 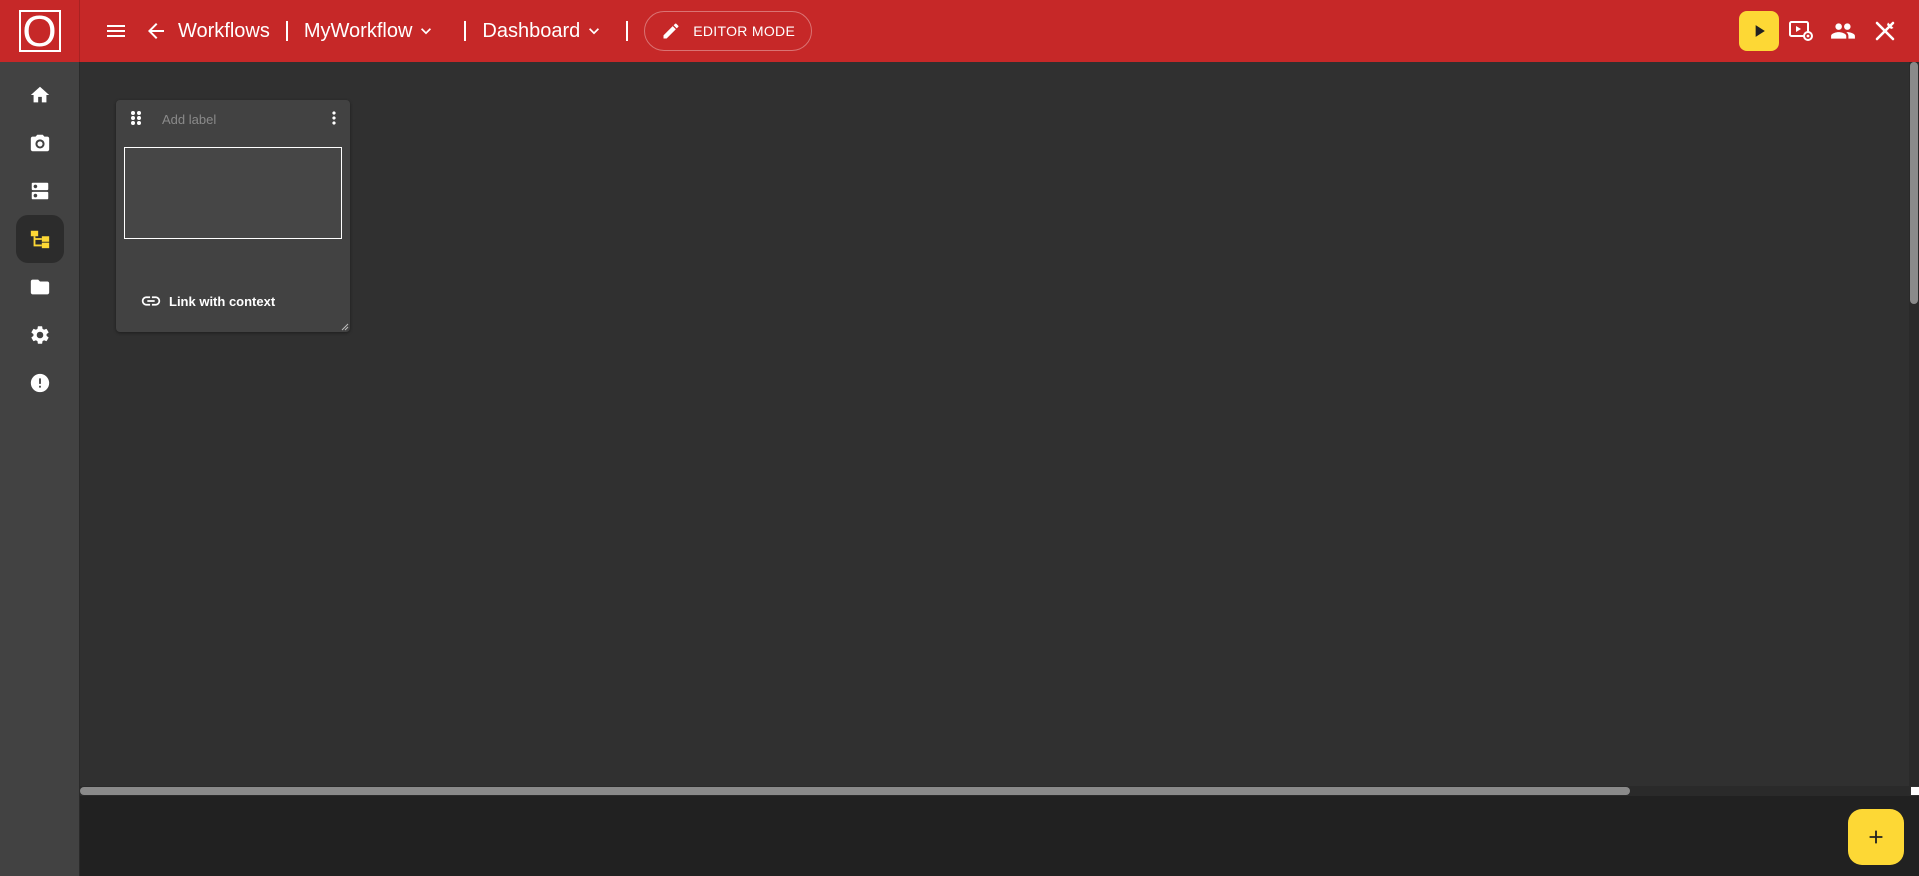 I want to click on gear-icon, so click(x=40, y=335).